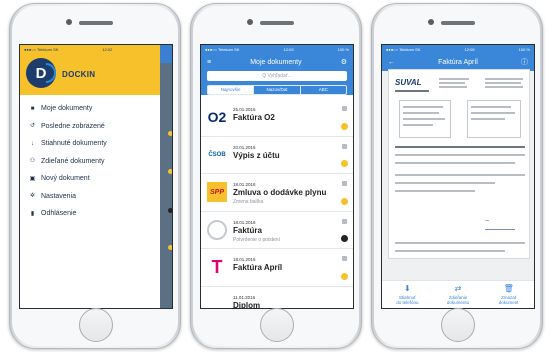 This screenshot has width=552, height=352. What do you see at coordinates (90, 179) in the screenshot?
I see `menu-item-novy-dokument: ▣ Nový dokument` at bounding box center [90, 179].